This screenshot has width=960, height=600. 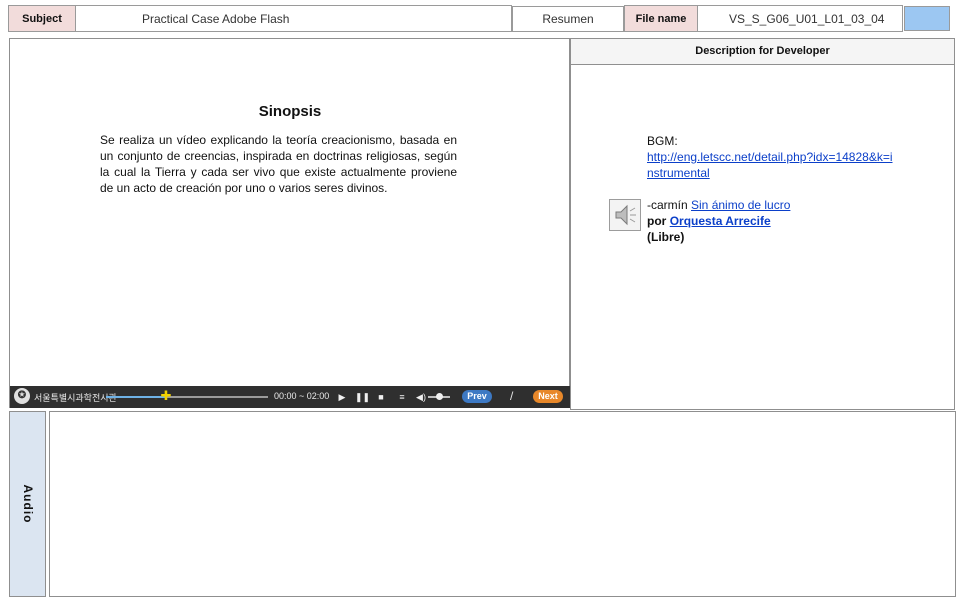 I want to click on pause-icon: ❚❚, so click(x=362, y=397).